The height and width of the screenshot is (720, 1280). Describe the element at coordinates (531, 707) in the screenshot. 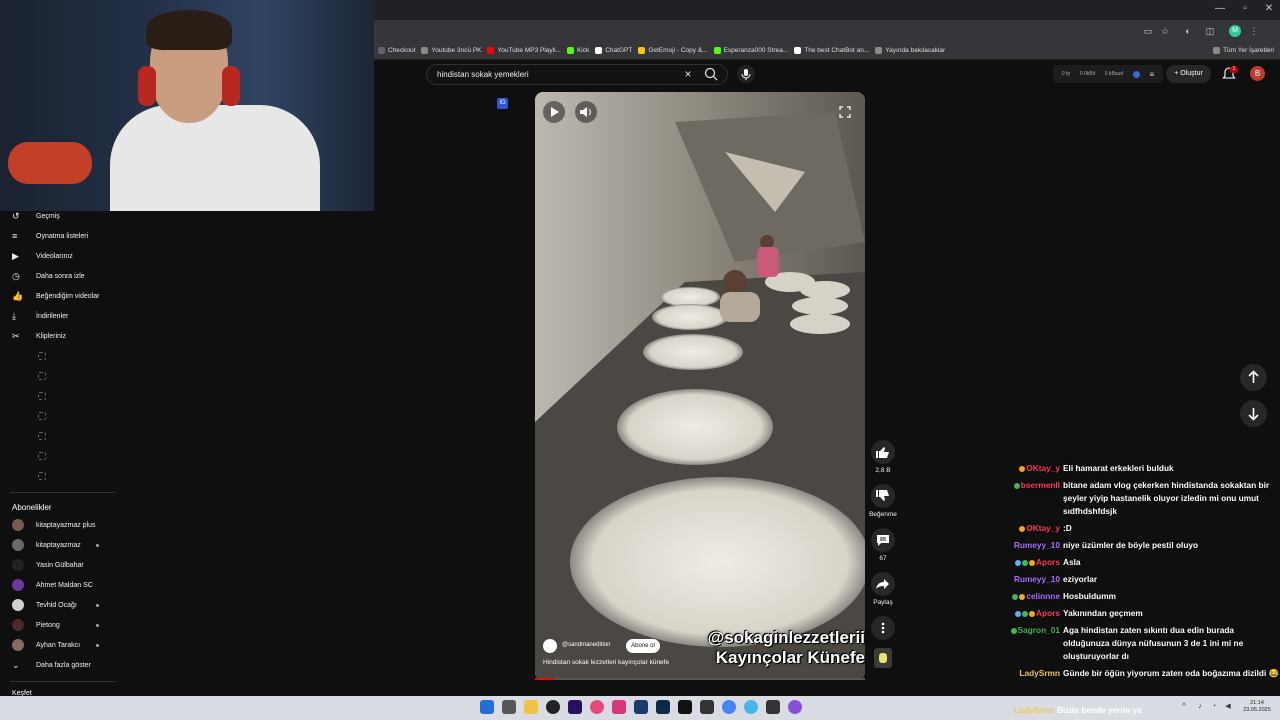

I see `file-explorer-icon` at that location.